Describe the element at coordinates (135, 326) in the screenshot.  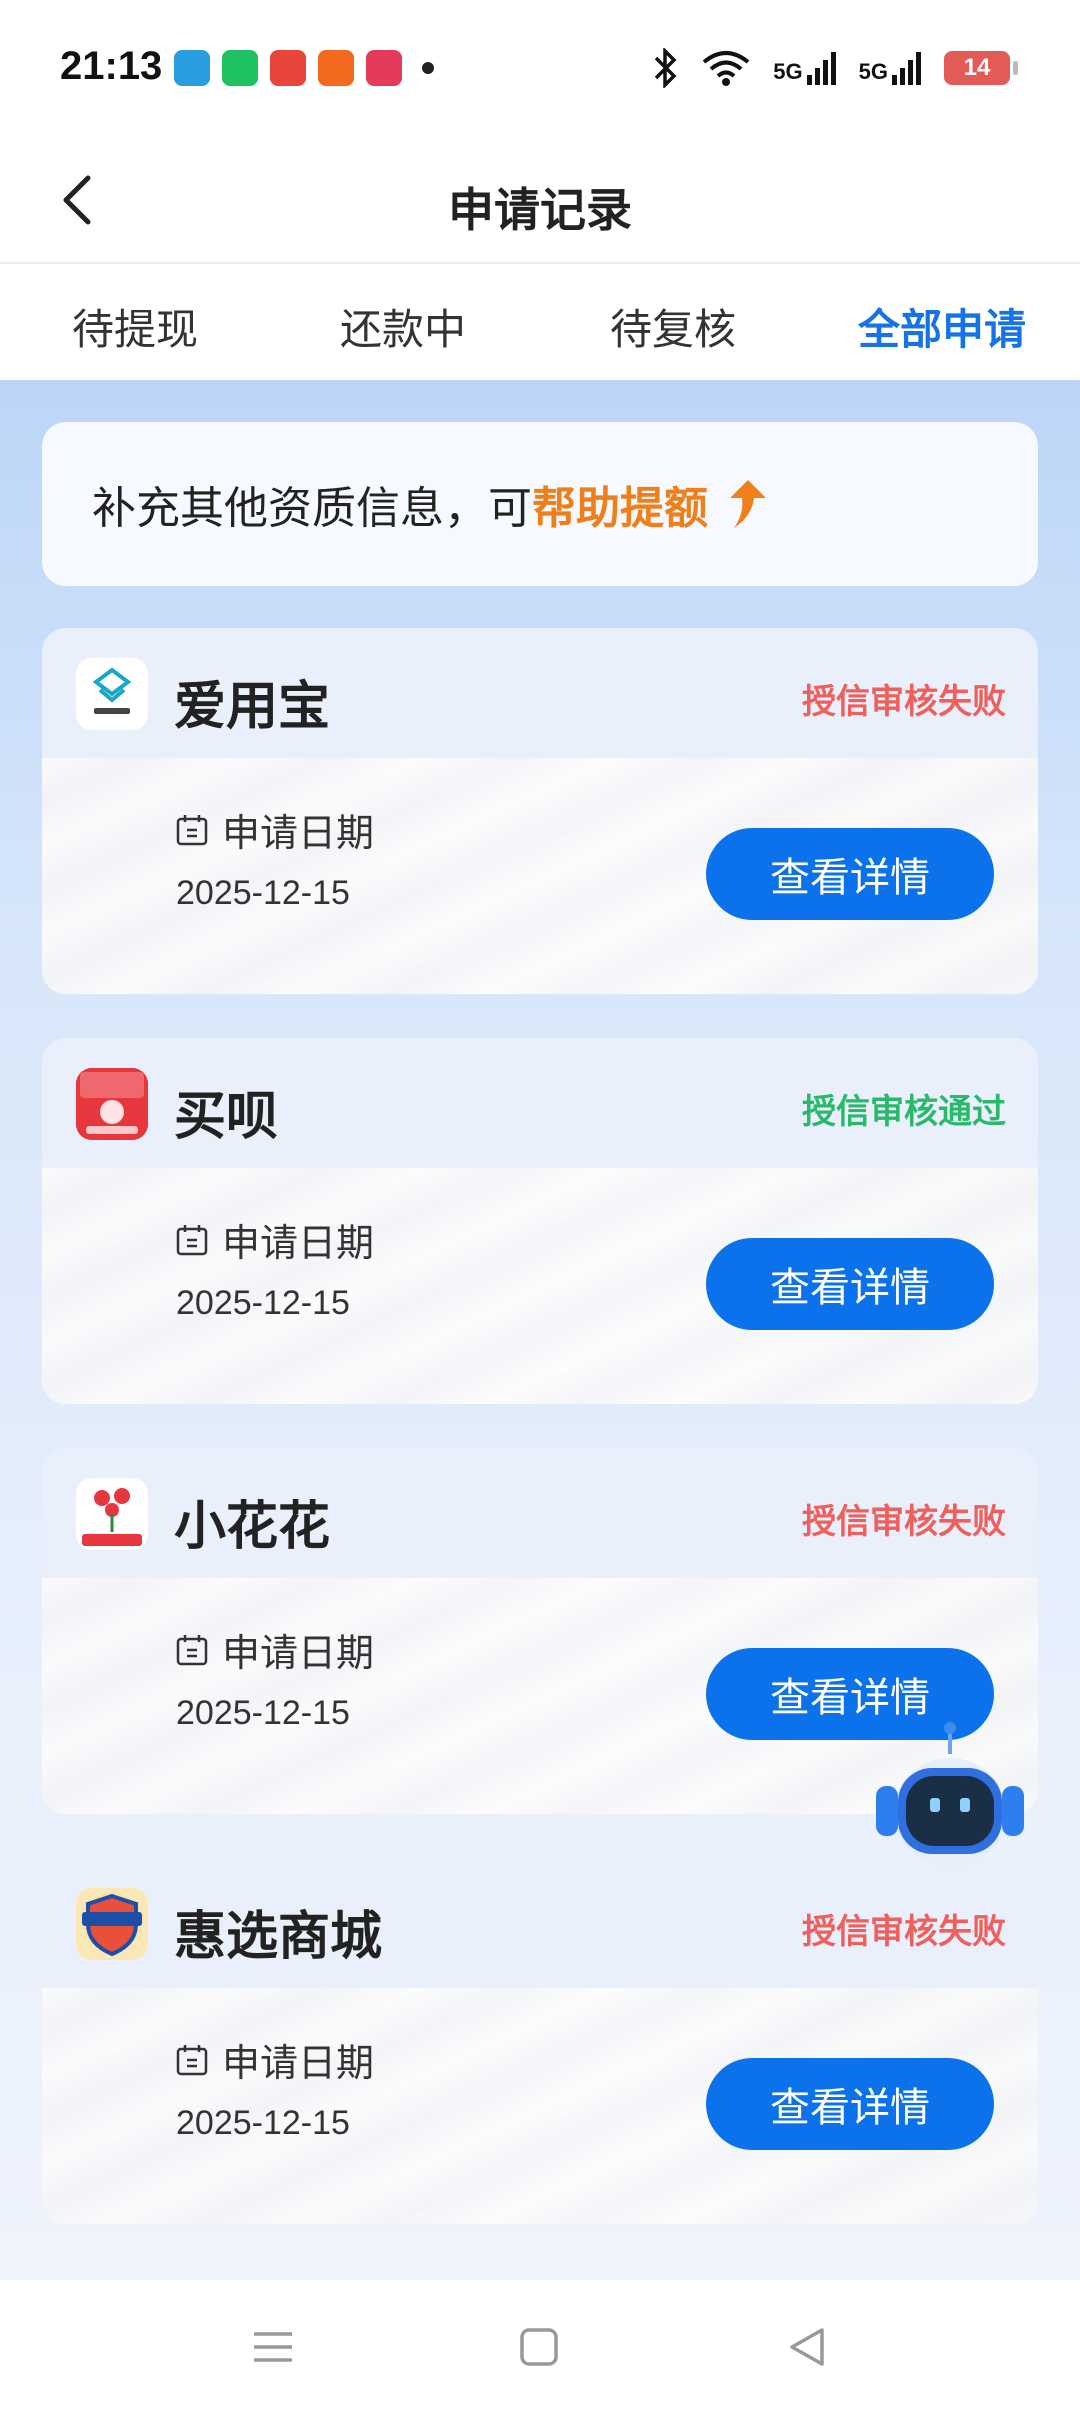
I see `tab-pending-withdraw: 待提现` at that location.